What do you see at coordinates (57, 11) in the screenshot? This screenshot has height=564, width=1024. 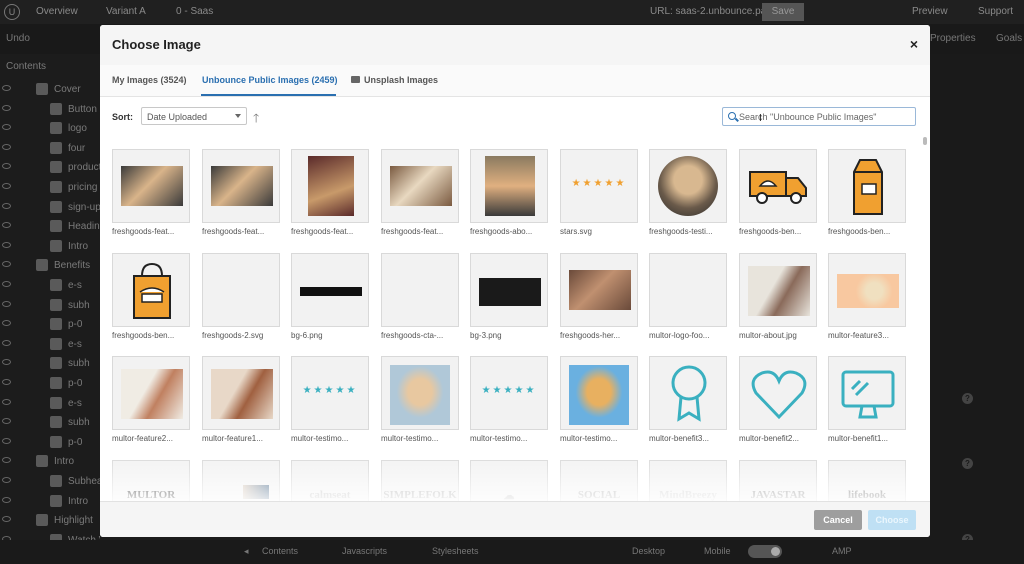 I see `overview-link: Overview` at bounding box center [57, 11].